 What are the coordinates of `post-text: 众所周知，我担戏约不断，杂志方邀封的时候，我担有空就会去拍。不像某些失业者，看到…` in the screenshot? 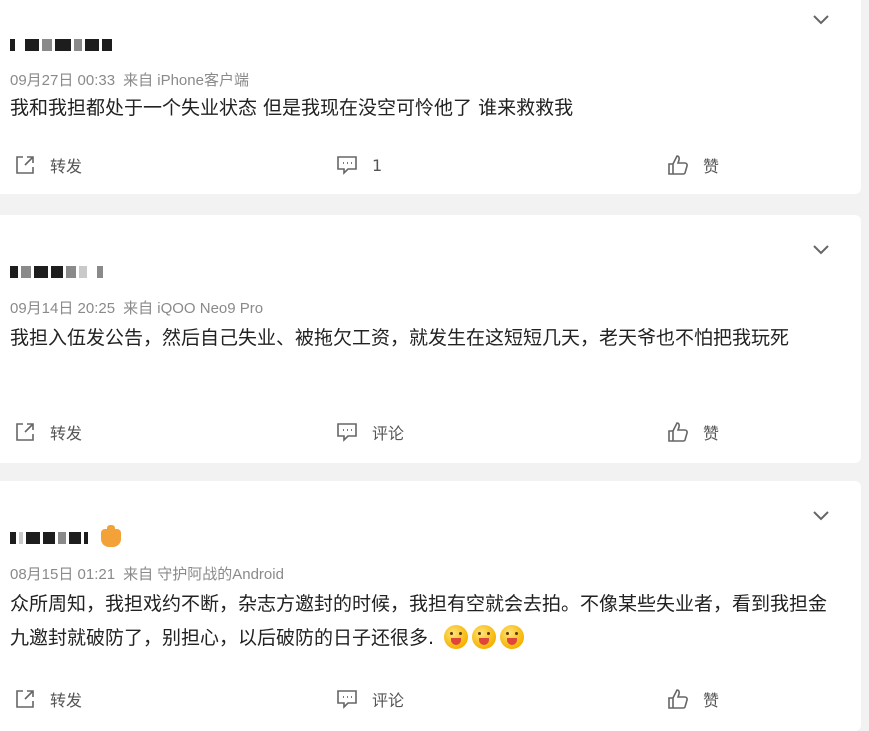 It's located at (425, 621).